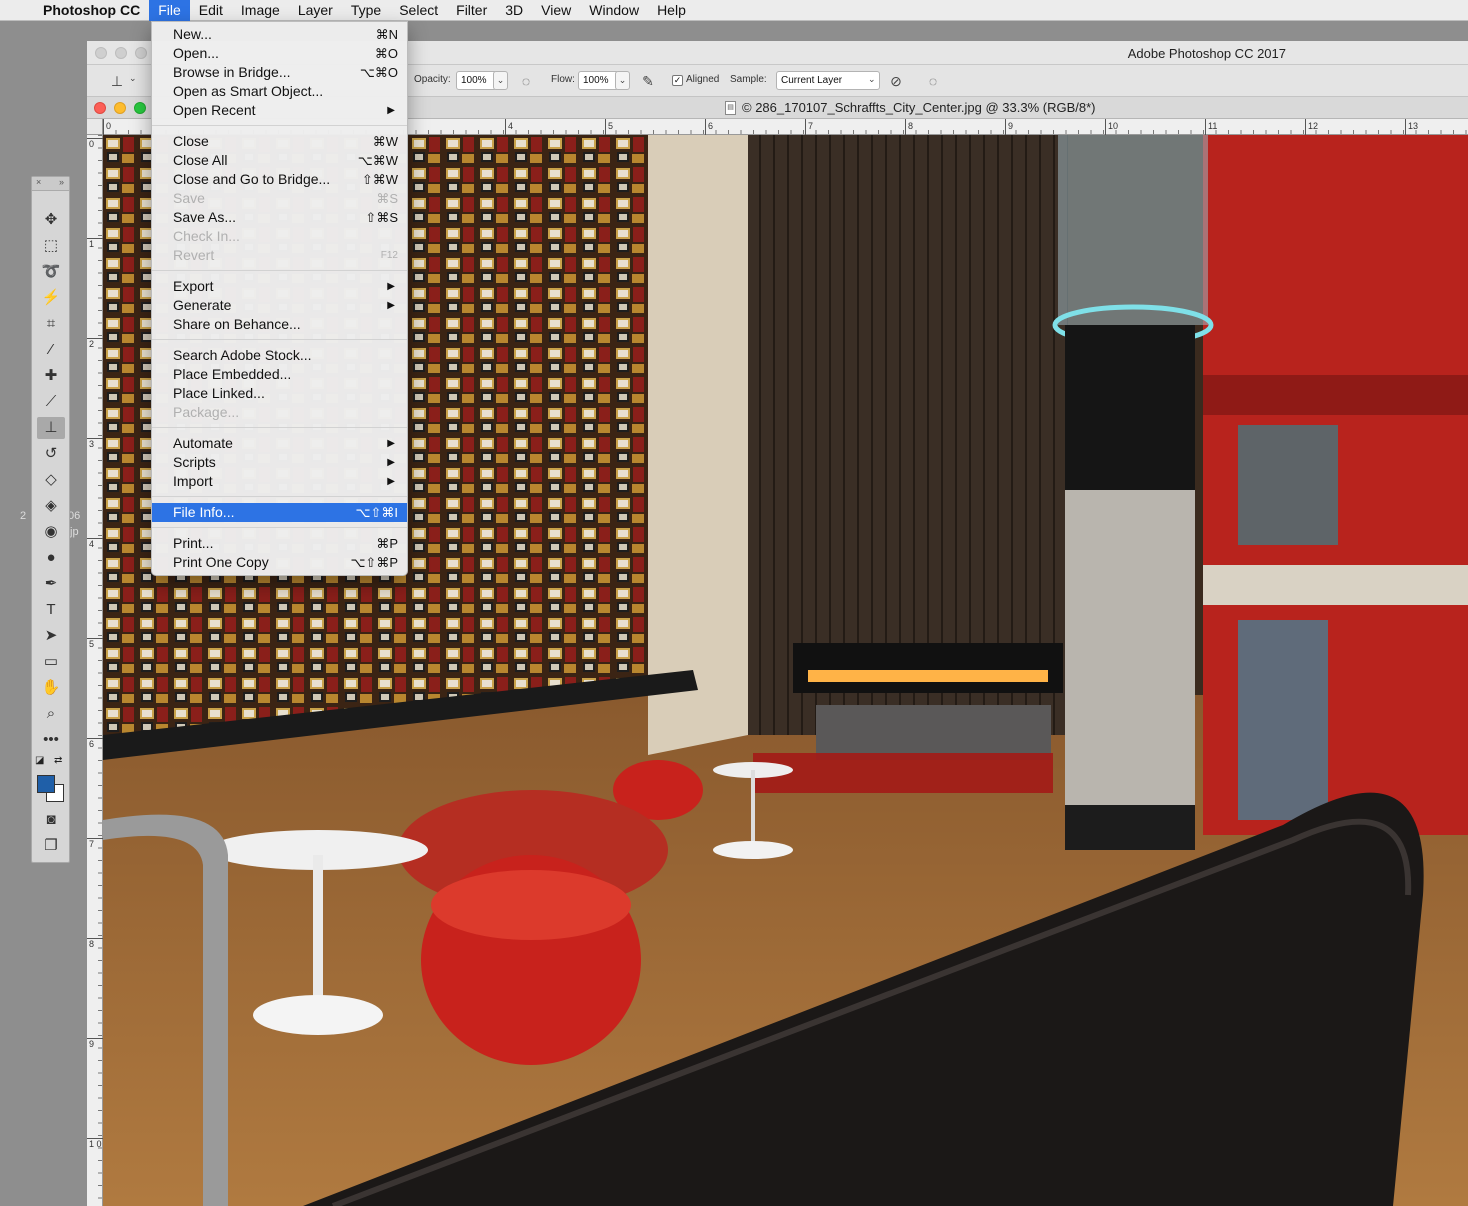 The width and height of the screenshot is (1468, 1206). I want to click on tools-panel-header: × », so click(50, 184).